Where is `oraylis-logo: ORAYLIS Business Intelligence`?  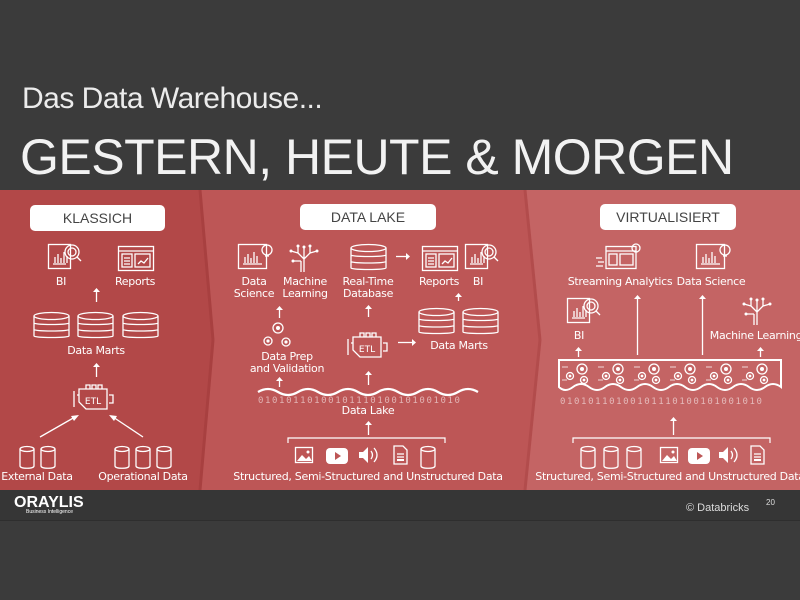
oraylis-logo: ORAYLIS Business Intelligence is located at coordinates (49, 504).